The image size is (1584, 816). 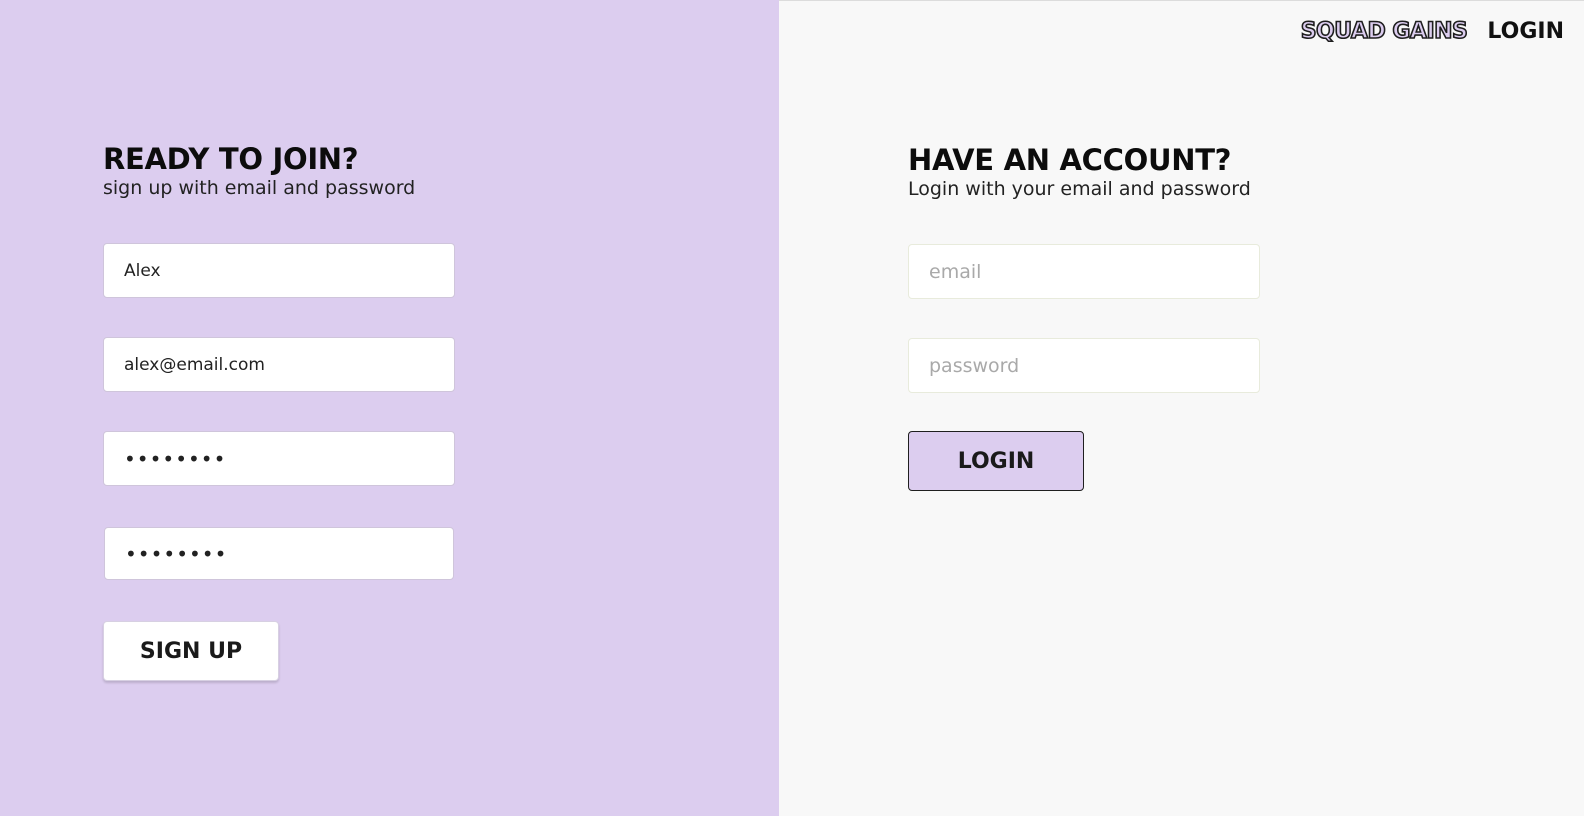 I want to click on signup-subheading: sign up with email and password, so click(x=259, y=188).